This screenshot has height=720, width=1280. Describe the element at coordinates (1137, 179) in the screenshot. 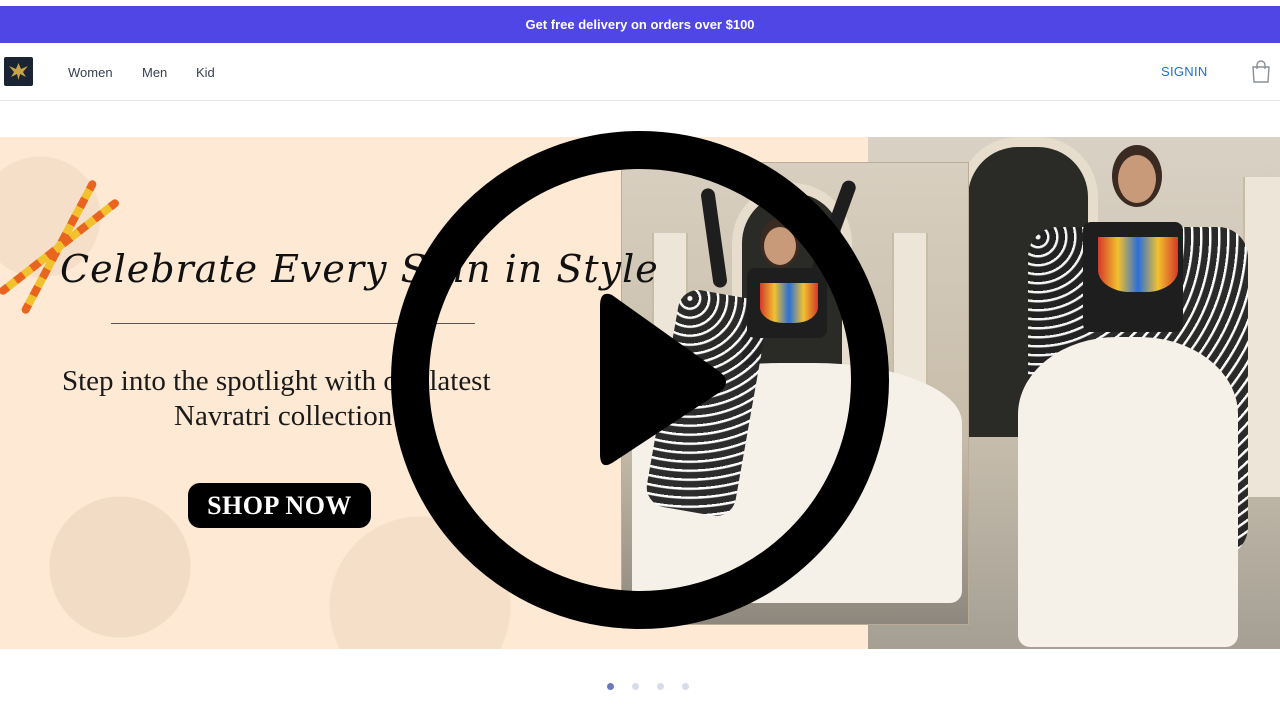

I see `model-face` at that location.